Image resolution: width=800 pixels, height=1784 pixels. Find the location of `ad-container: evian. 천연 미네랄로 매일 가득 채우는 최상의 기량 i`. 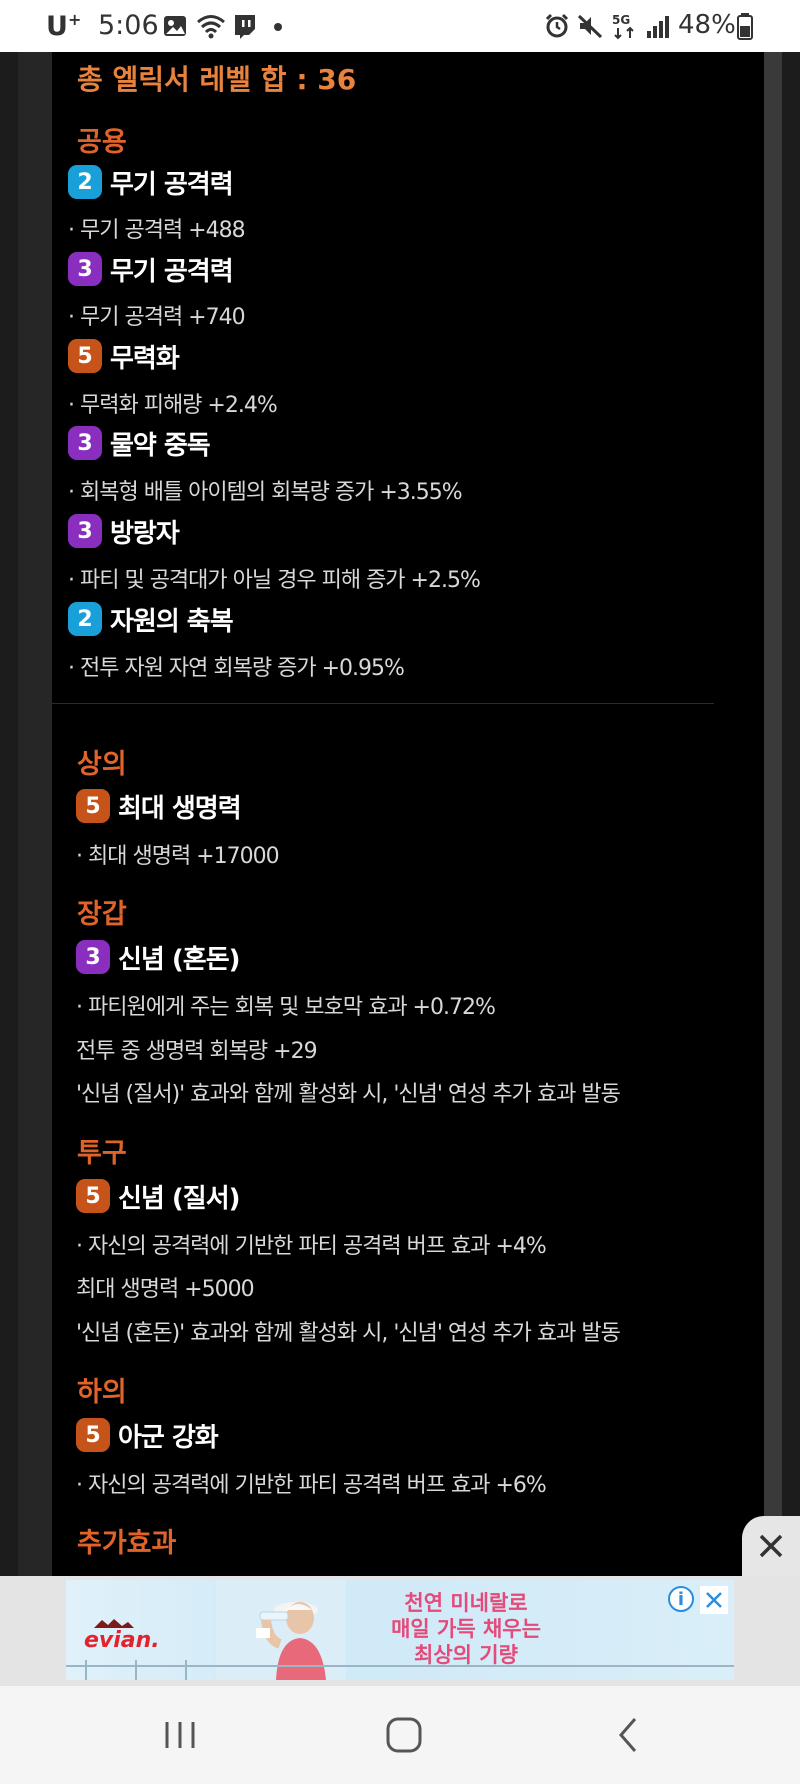

ad-container: evian. 천연 미네랄로 매일 가득 채우는 최상의 기량 i is located at coordinates (400, 1631).